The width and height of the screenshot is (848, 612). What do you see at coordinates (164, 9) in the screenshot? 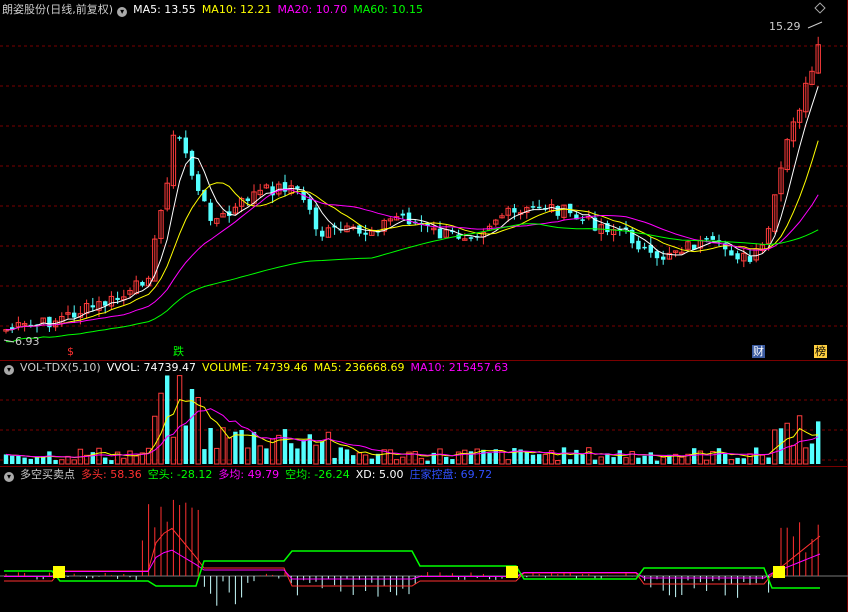
I see `ma5-label: MA5: 13.55` at bounding box center [164, 9].